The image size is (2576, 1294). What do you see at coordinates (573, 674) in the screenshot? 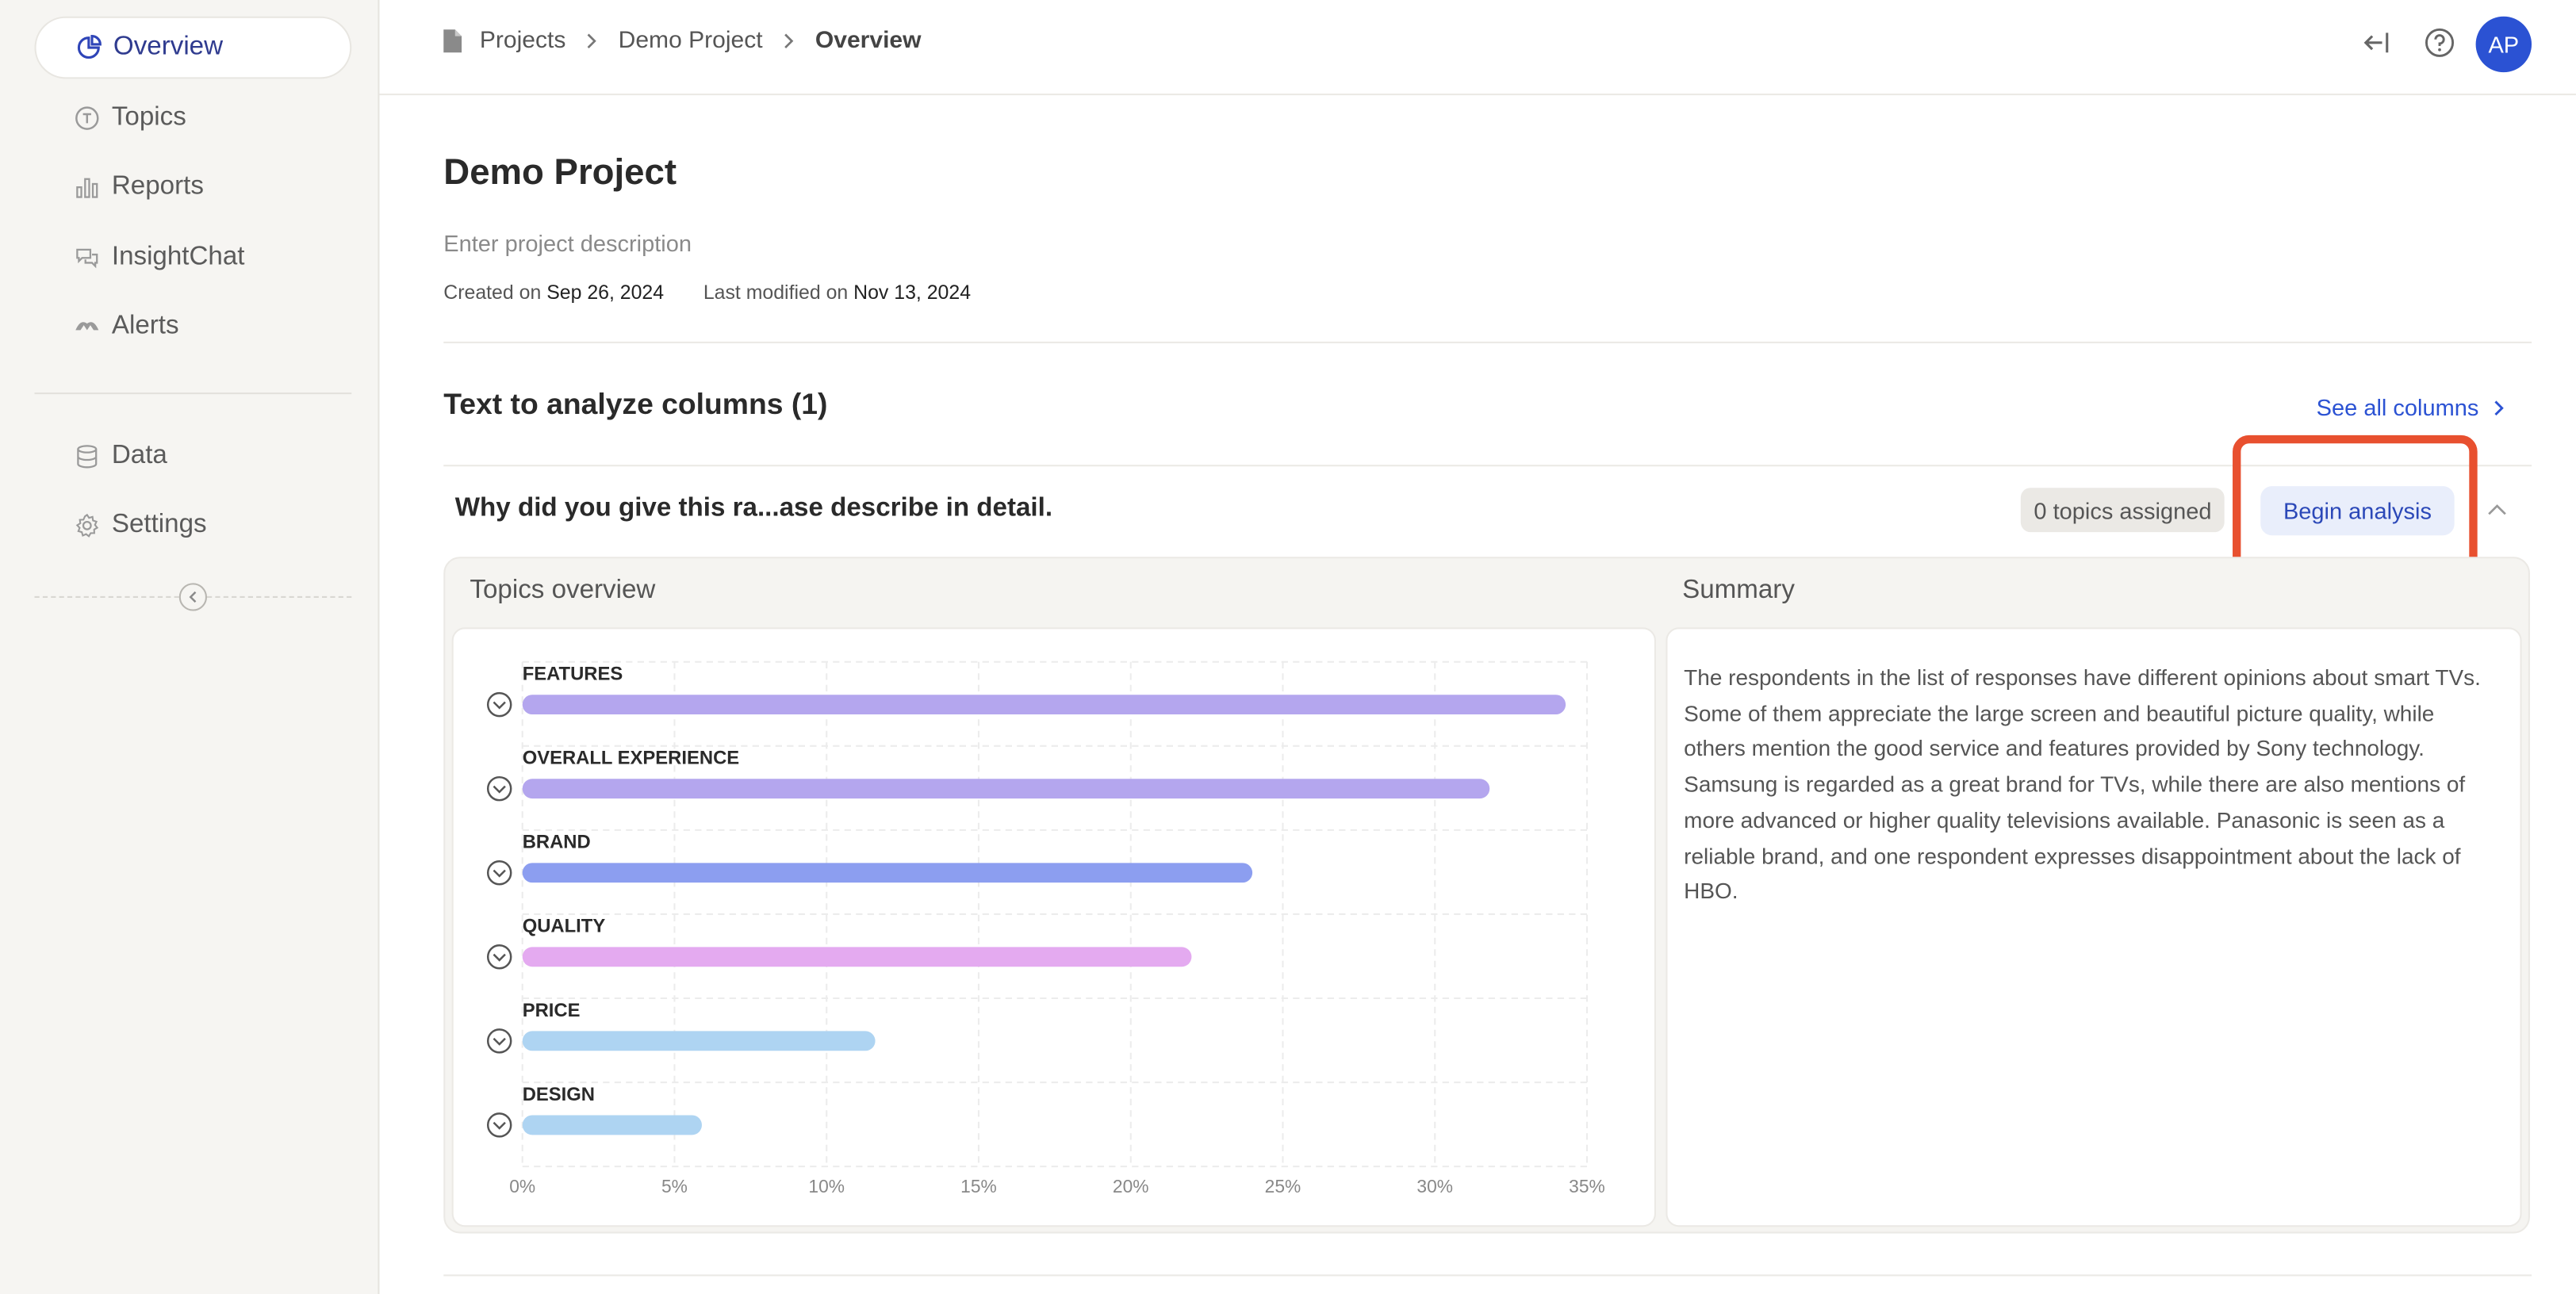
I see `category-label: FEATURES` at bounding box center [573, 674].